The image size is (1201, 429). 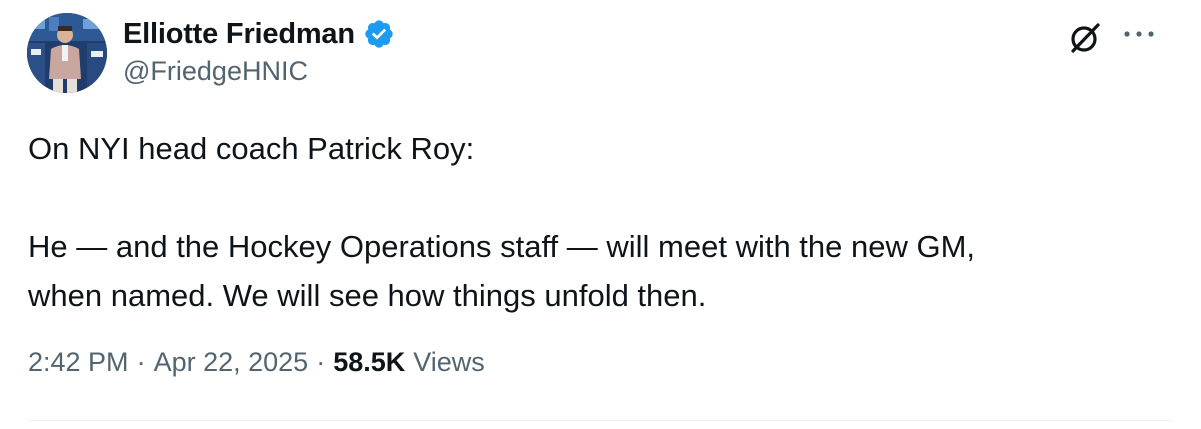 I want to click on avatar, so click(x=67, y=53).